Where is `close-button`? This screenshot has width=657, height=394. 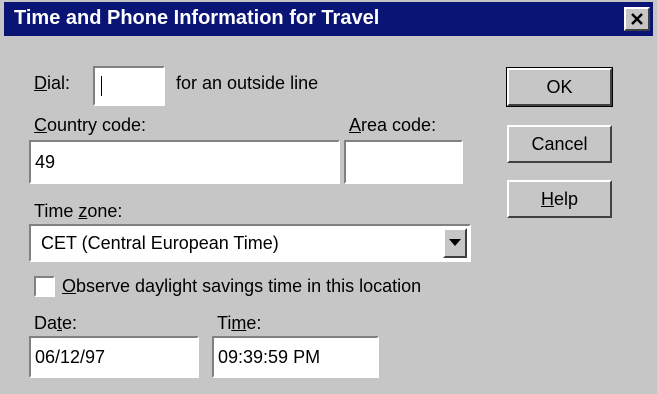
close-button is located at coordinates (637, 19).